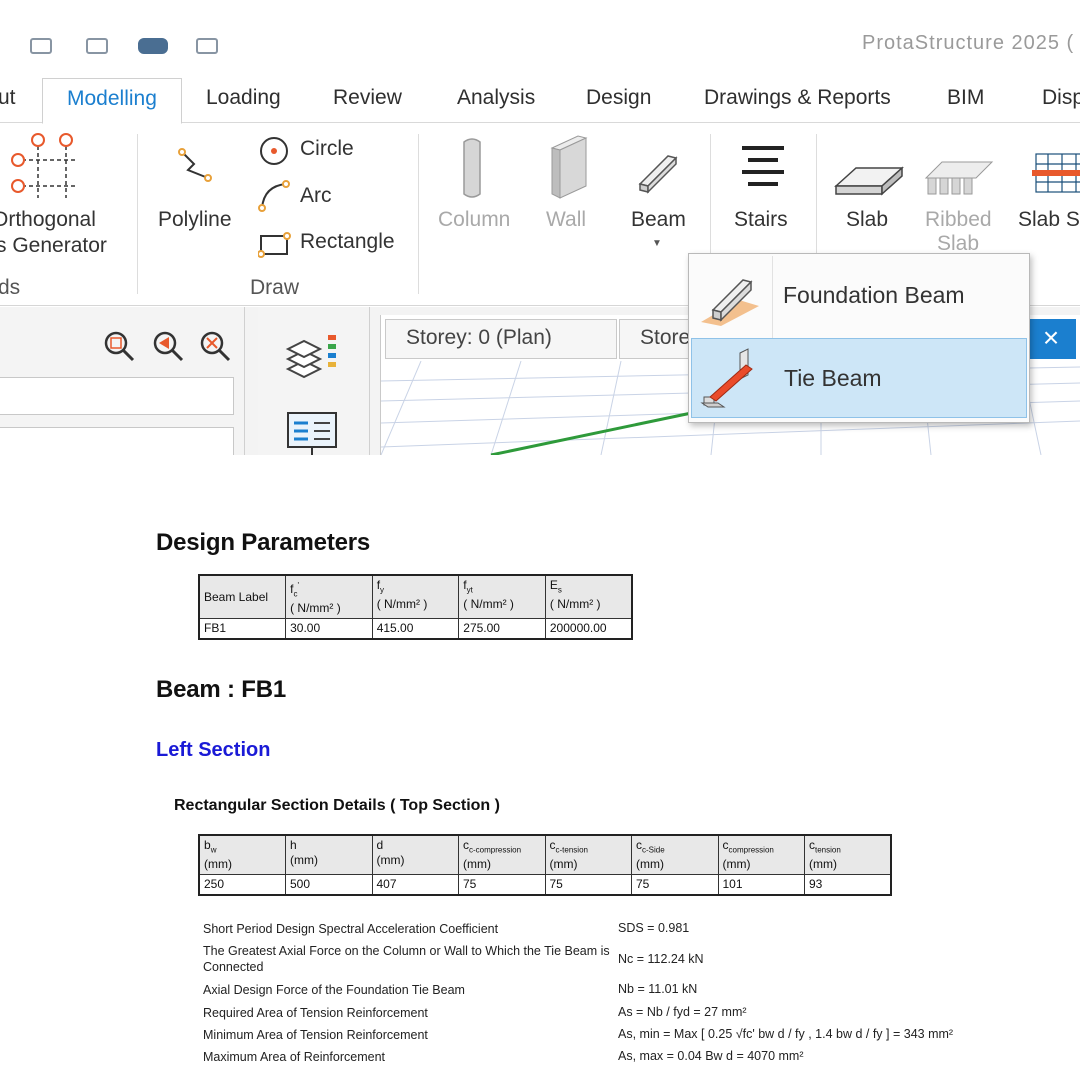 This screenshot has width=1080, height=1080. What do you see at coordinates (848, 885) in the screenshot?
I see `table-cell: 93` at bounding box center [848, 885].